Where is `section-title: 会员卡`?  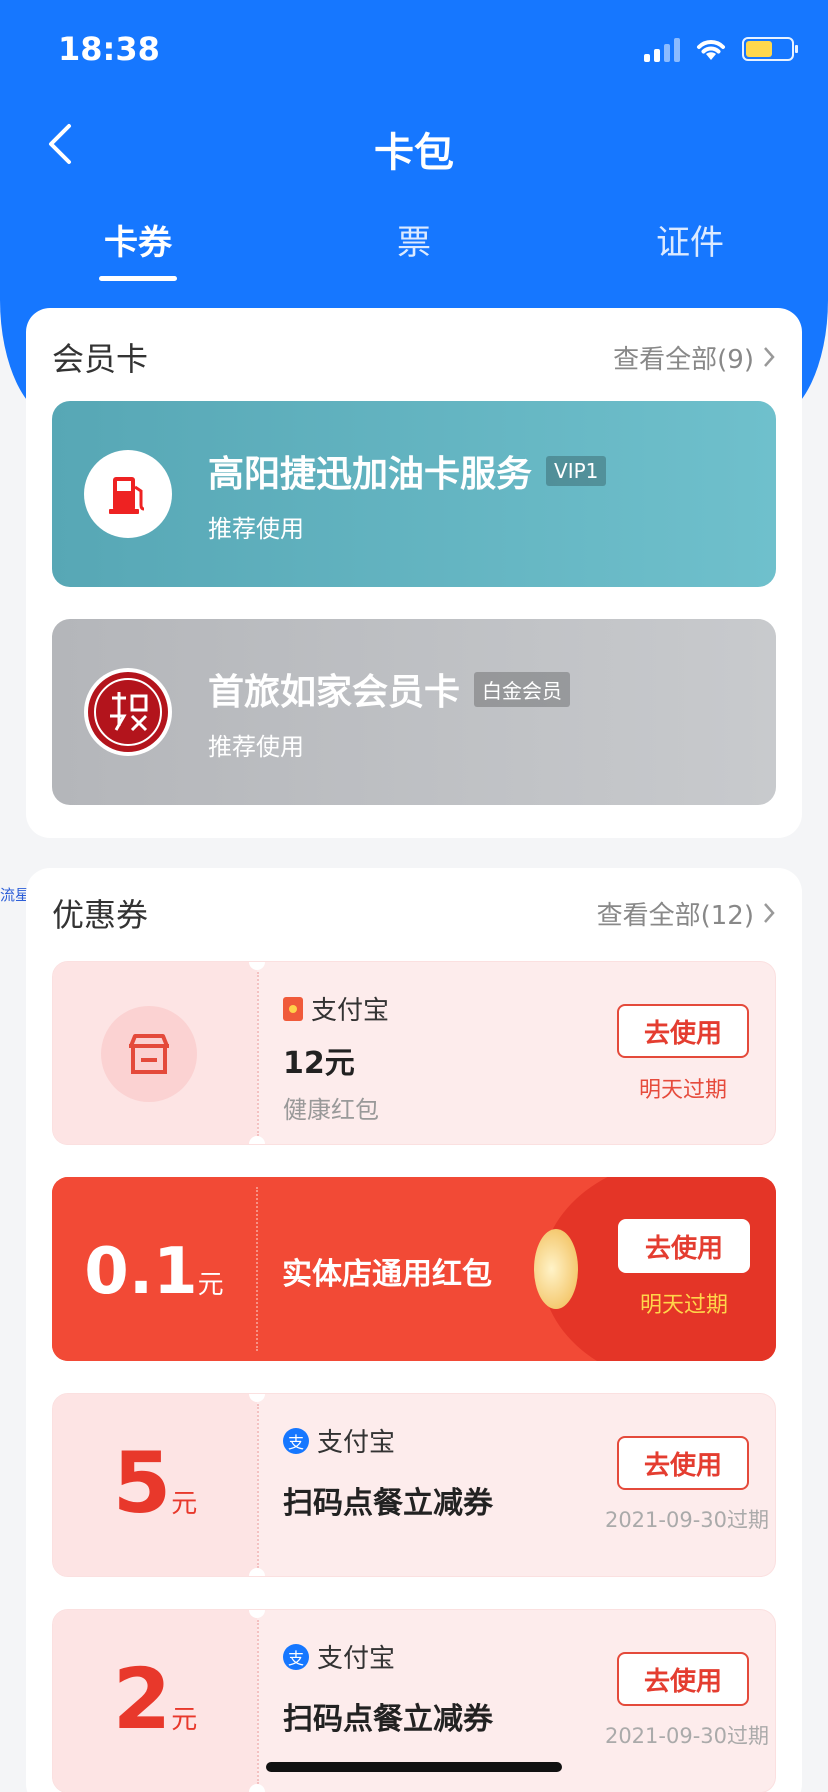 section-title: 会员卡 is located at coordinates (100, 359).